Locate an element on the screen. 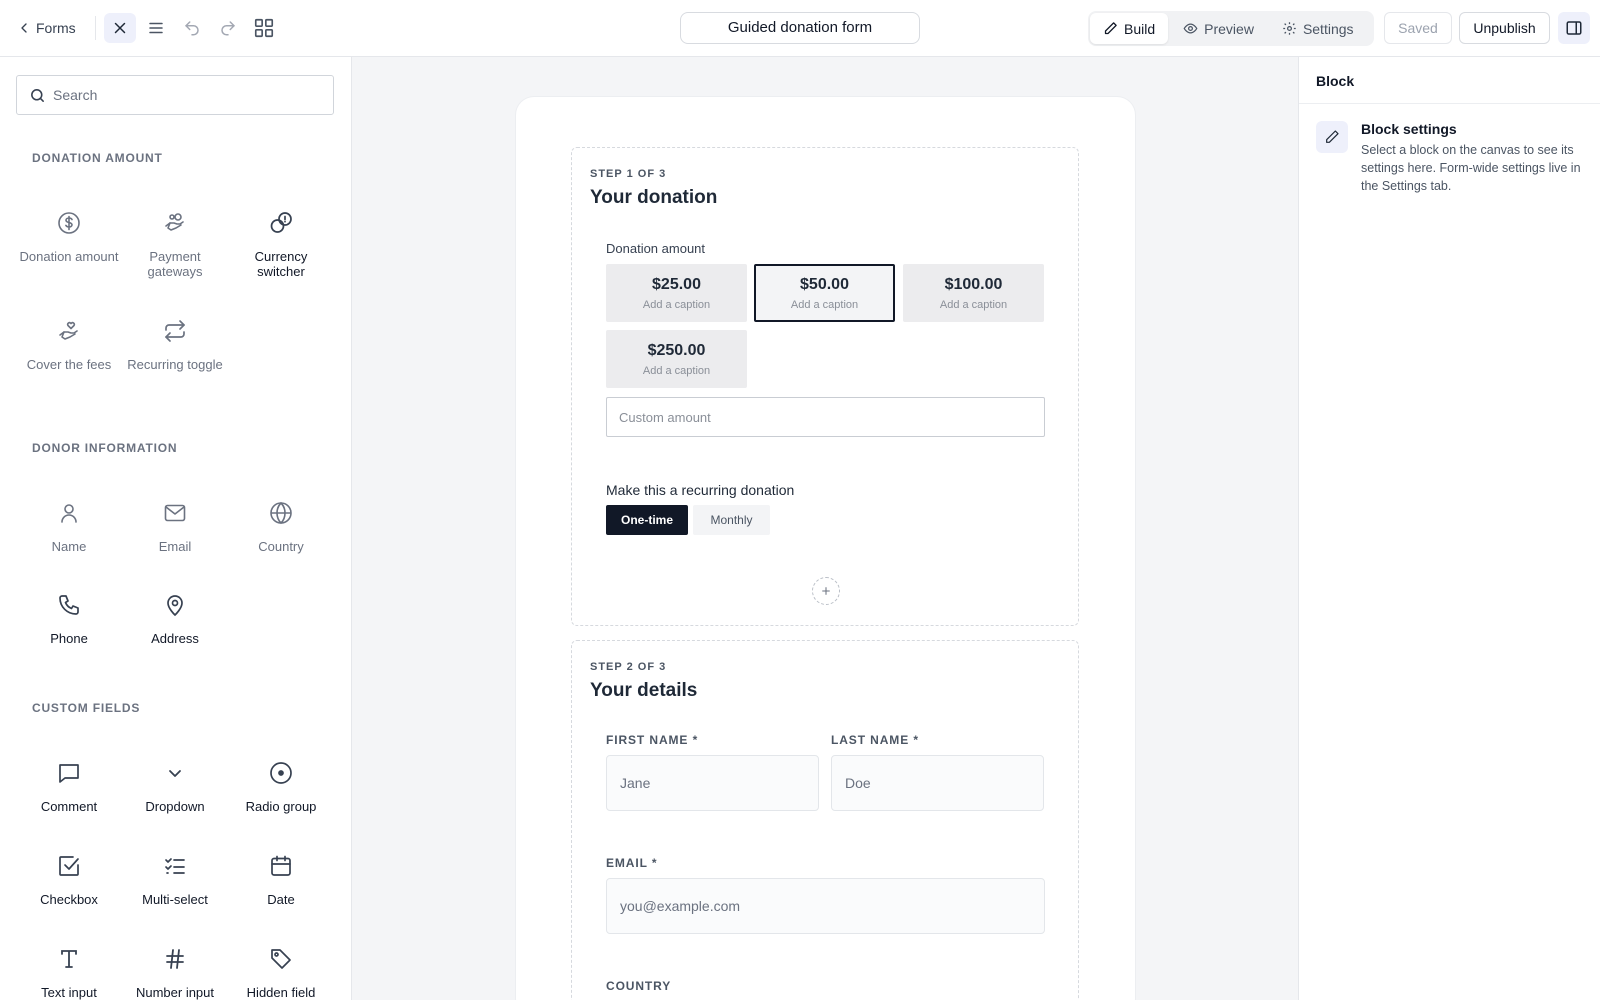  back-to-forms-link: Forms is located at coordinates (46, 28).